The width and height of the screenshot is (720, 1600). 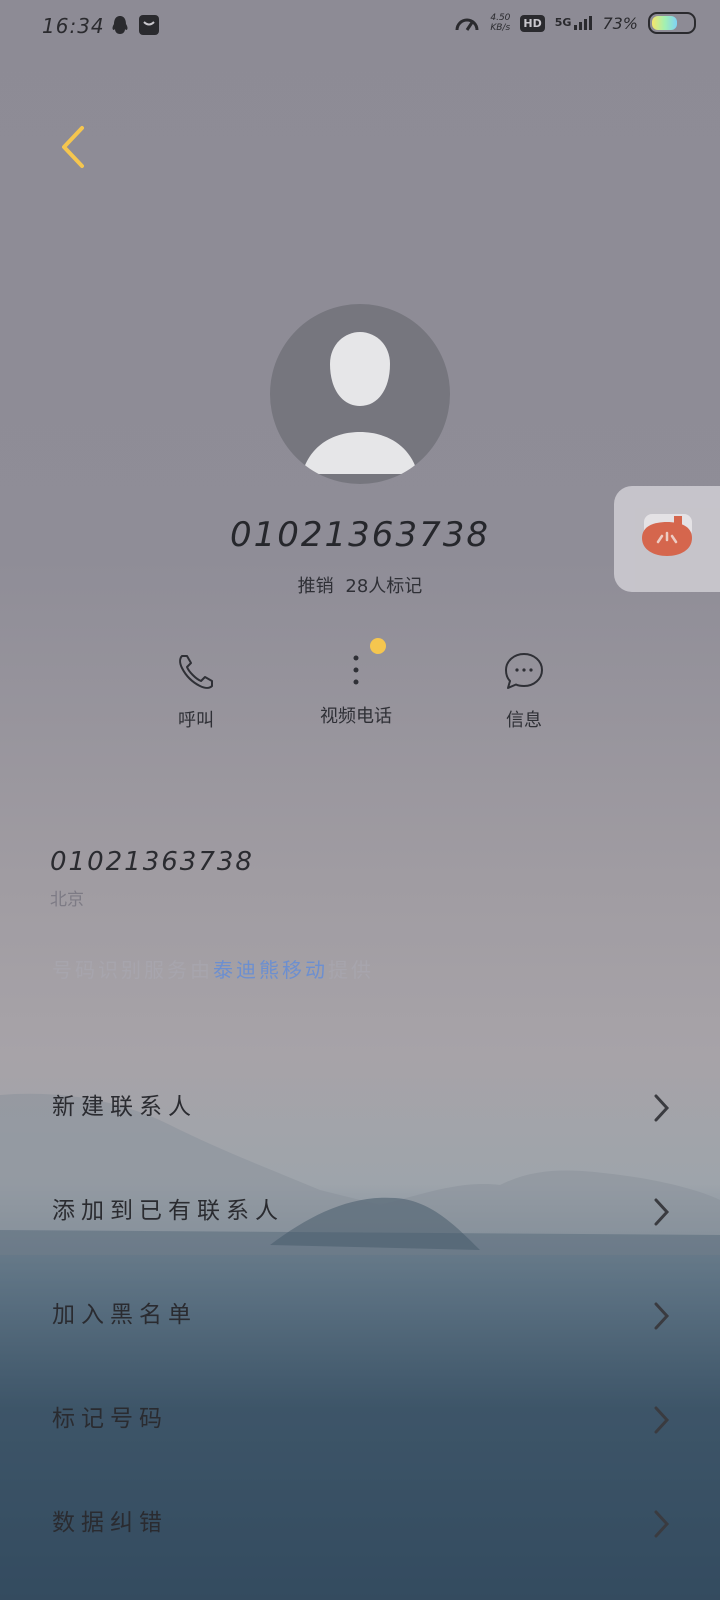 What do you see at coordinates (500, 28) in the screenshot?
I see `net-speed-unit: KB/s` at bounding box center [500, 28].